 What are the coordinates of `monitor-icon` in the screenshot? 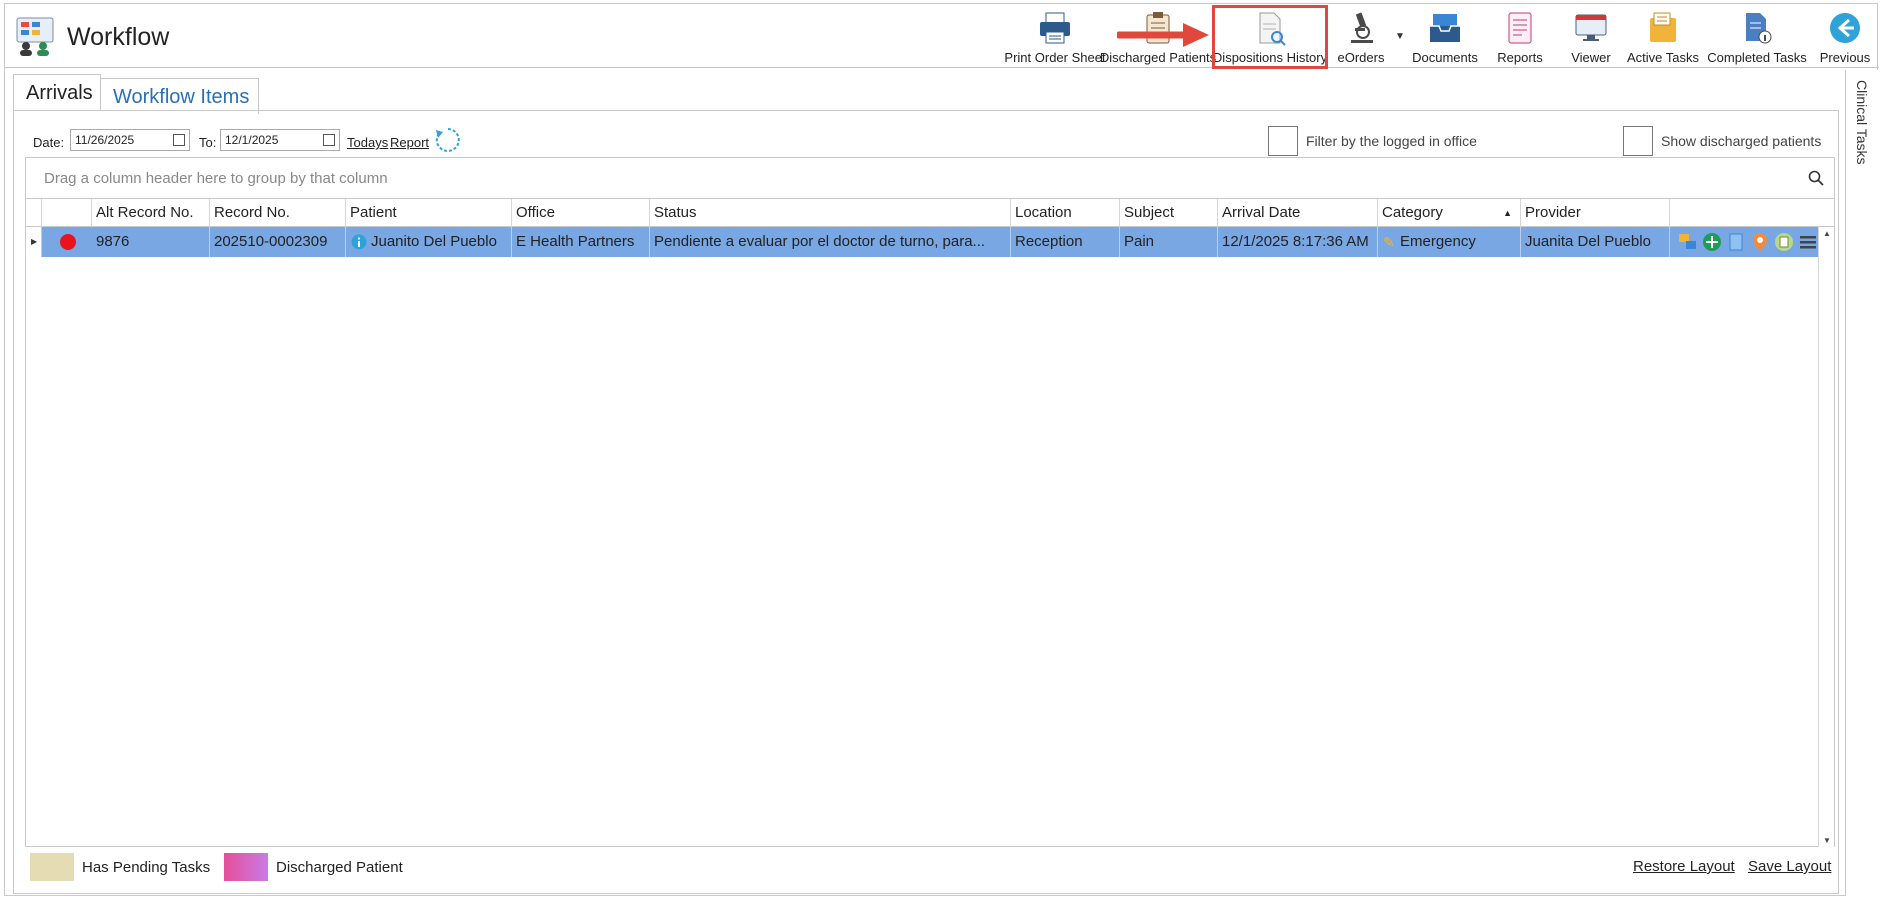 It's located at (1591, 27).